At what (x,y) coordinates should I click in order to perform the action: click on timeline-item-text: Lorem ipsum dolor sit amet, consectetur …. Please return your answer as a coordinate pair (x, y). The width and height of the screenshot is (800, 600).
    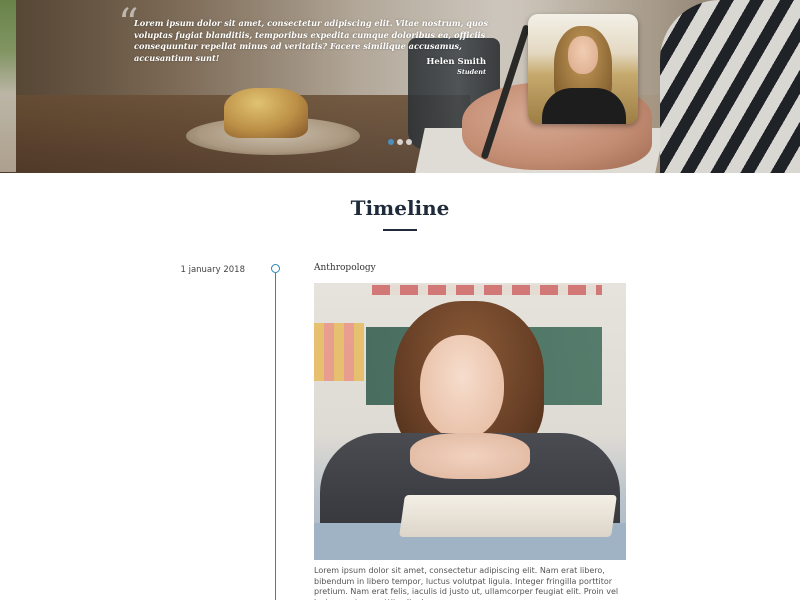
    Looking at the image, I should click on (466, 583).